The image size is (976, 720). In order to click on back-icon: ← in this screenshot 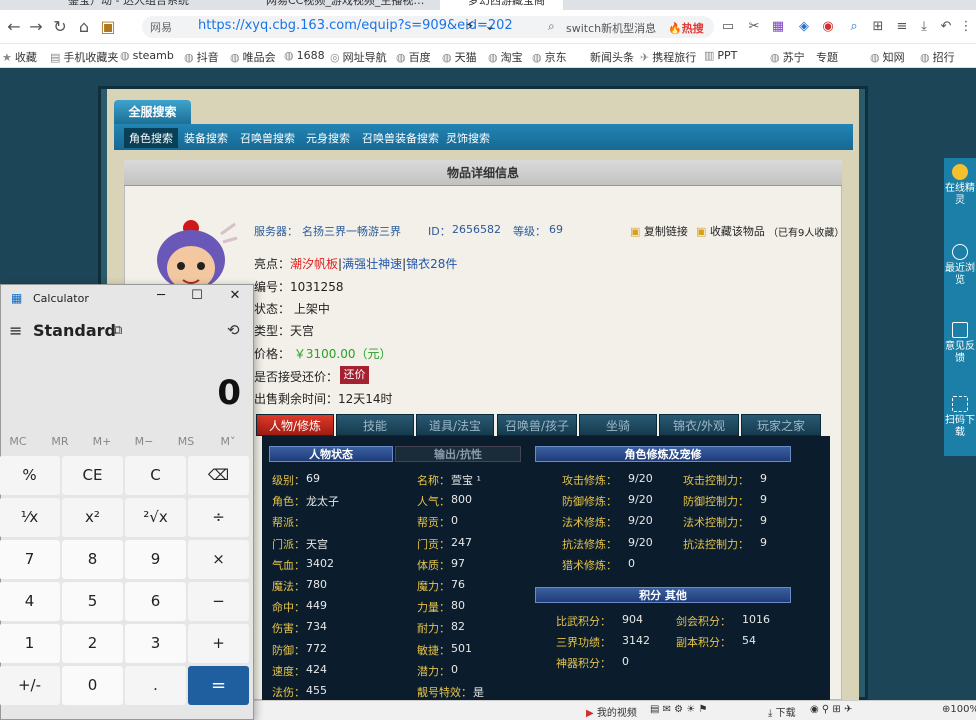, I will do `click(14, 27)`.